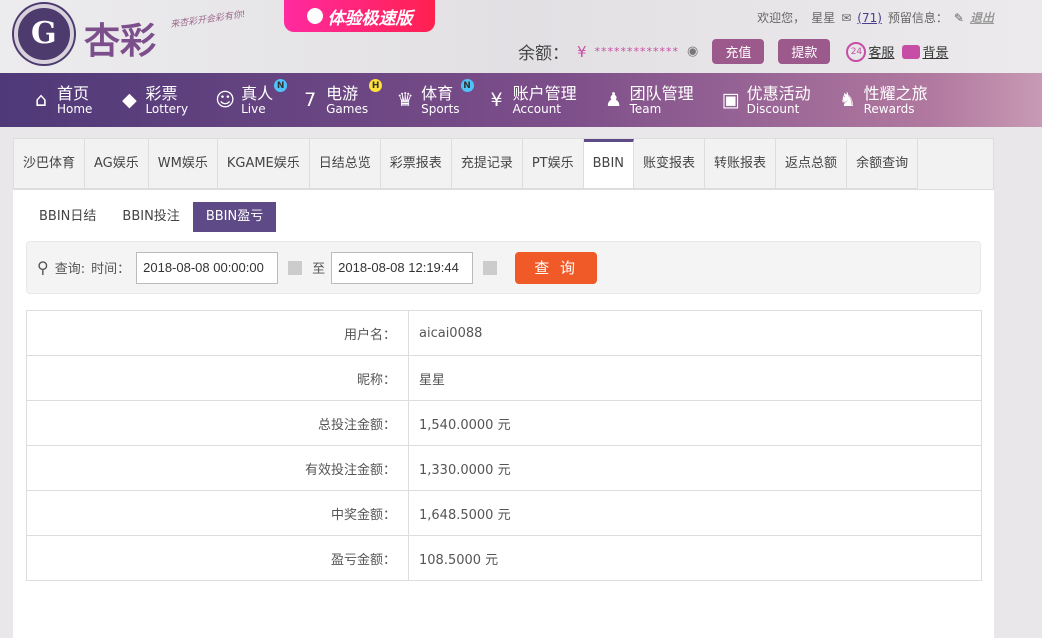 The image size is (1042, 638). What do you see at coordinates (217, 423) in the screenshot?
I see `row-label: 总投注金额：` at bounding box center [217, 423].